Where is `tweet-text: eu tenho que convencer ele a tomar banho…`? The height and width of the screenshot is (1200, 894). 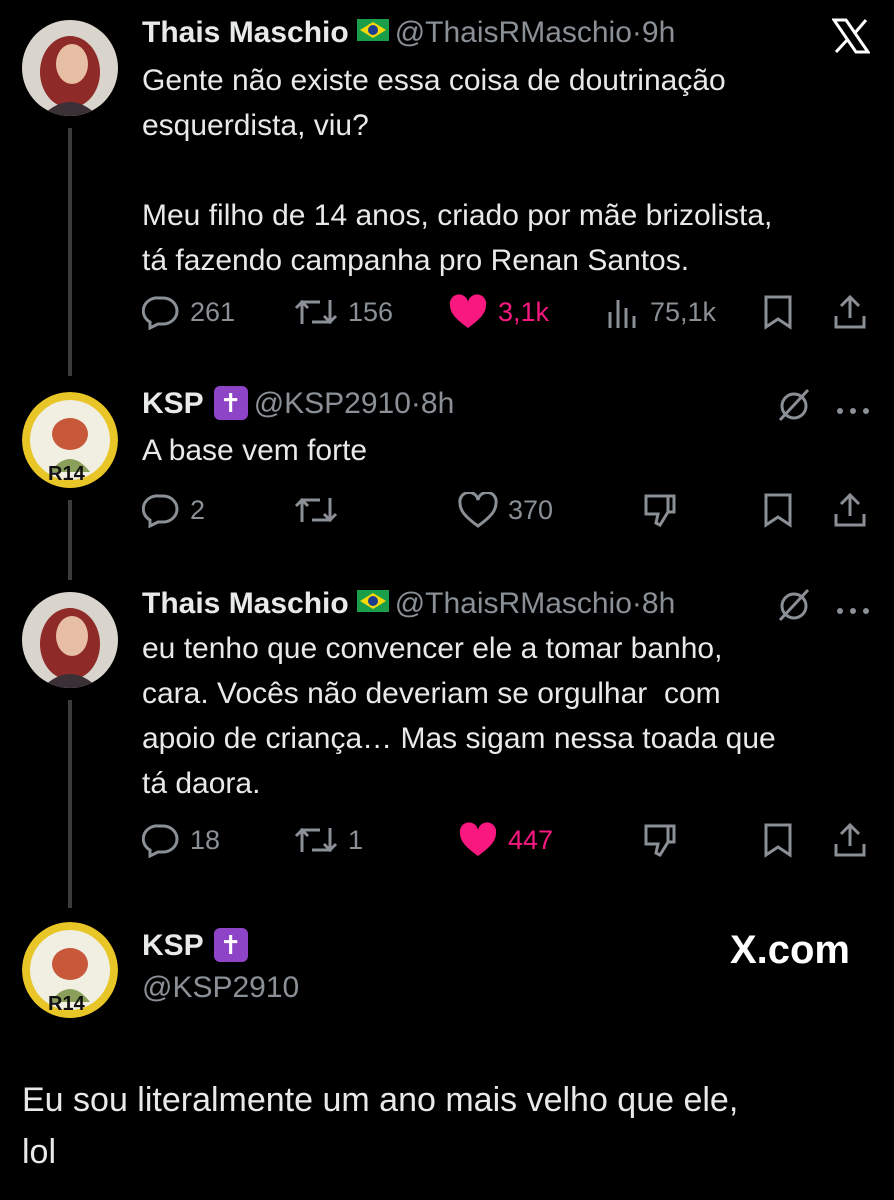
tweet-text: eu tenho que convencer ele a tomar banho… is located at coordinates (459, 716).